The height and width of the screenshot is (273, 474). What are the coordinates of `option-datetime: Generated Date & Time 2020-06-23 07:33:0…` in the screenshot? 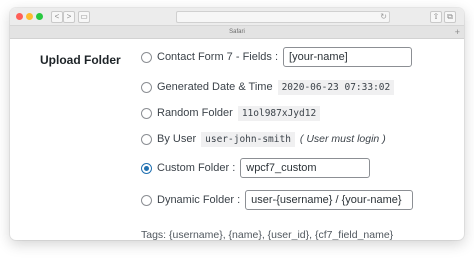 It's located at (268, 87).